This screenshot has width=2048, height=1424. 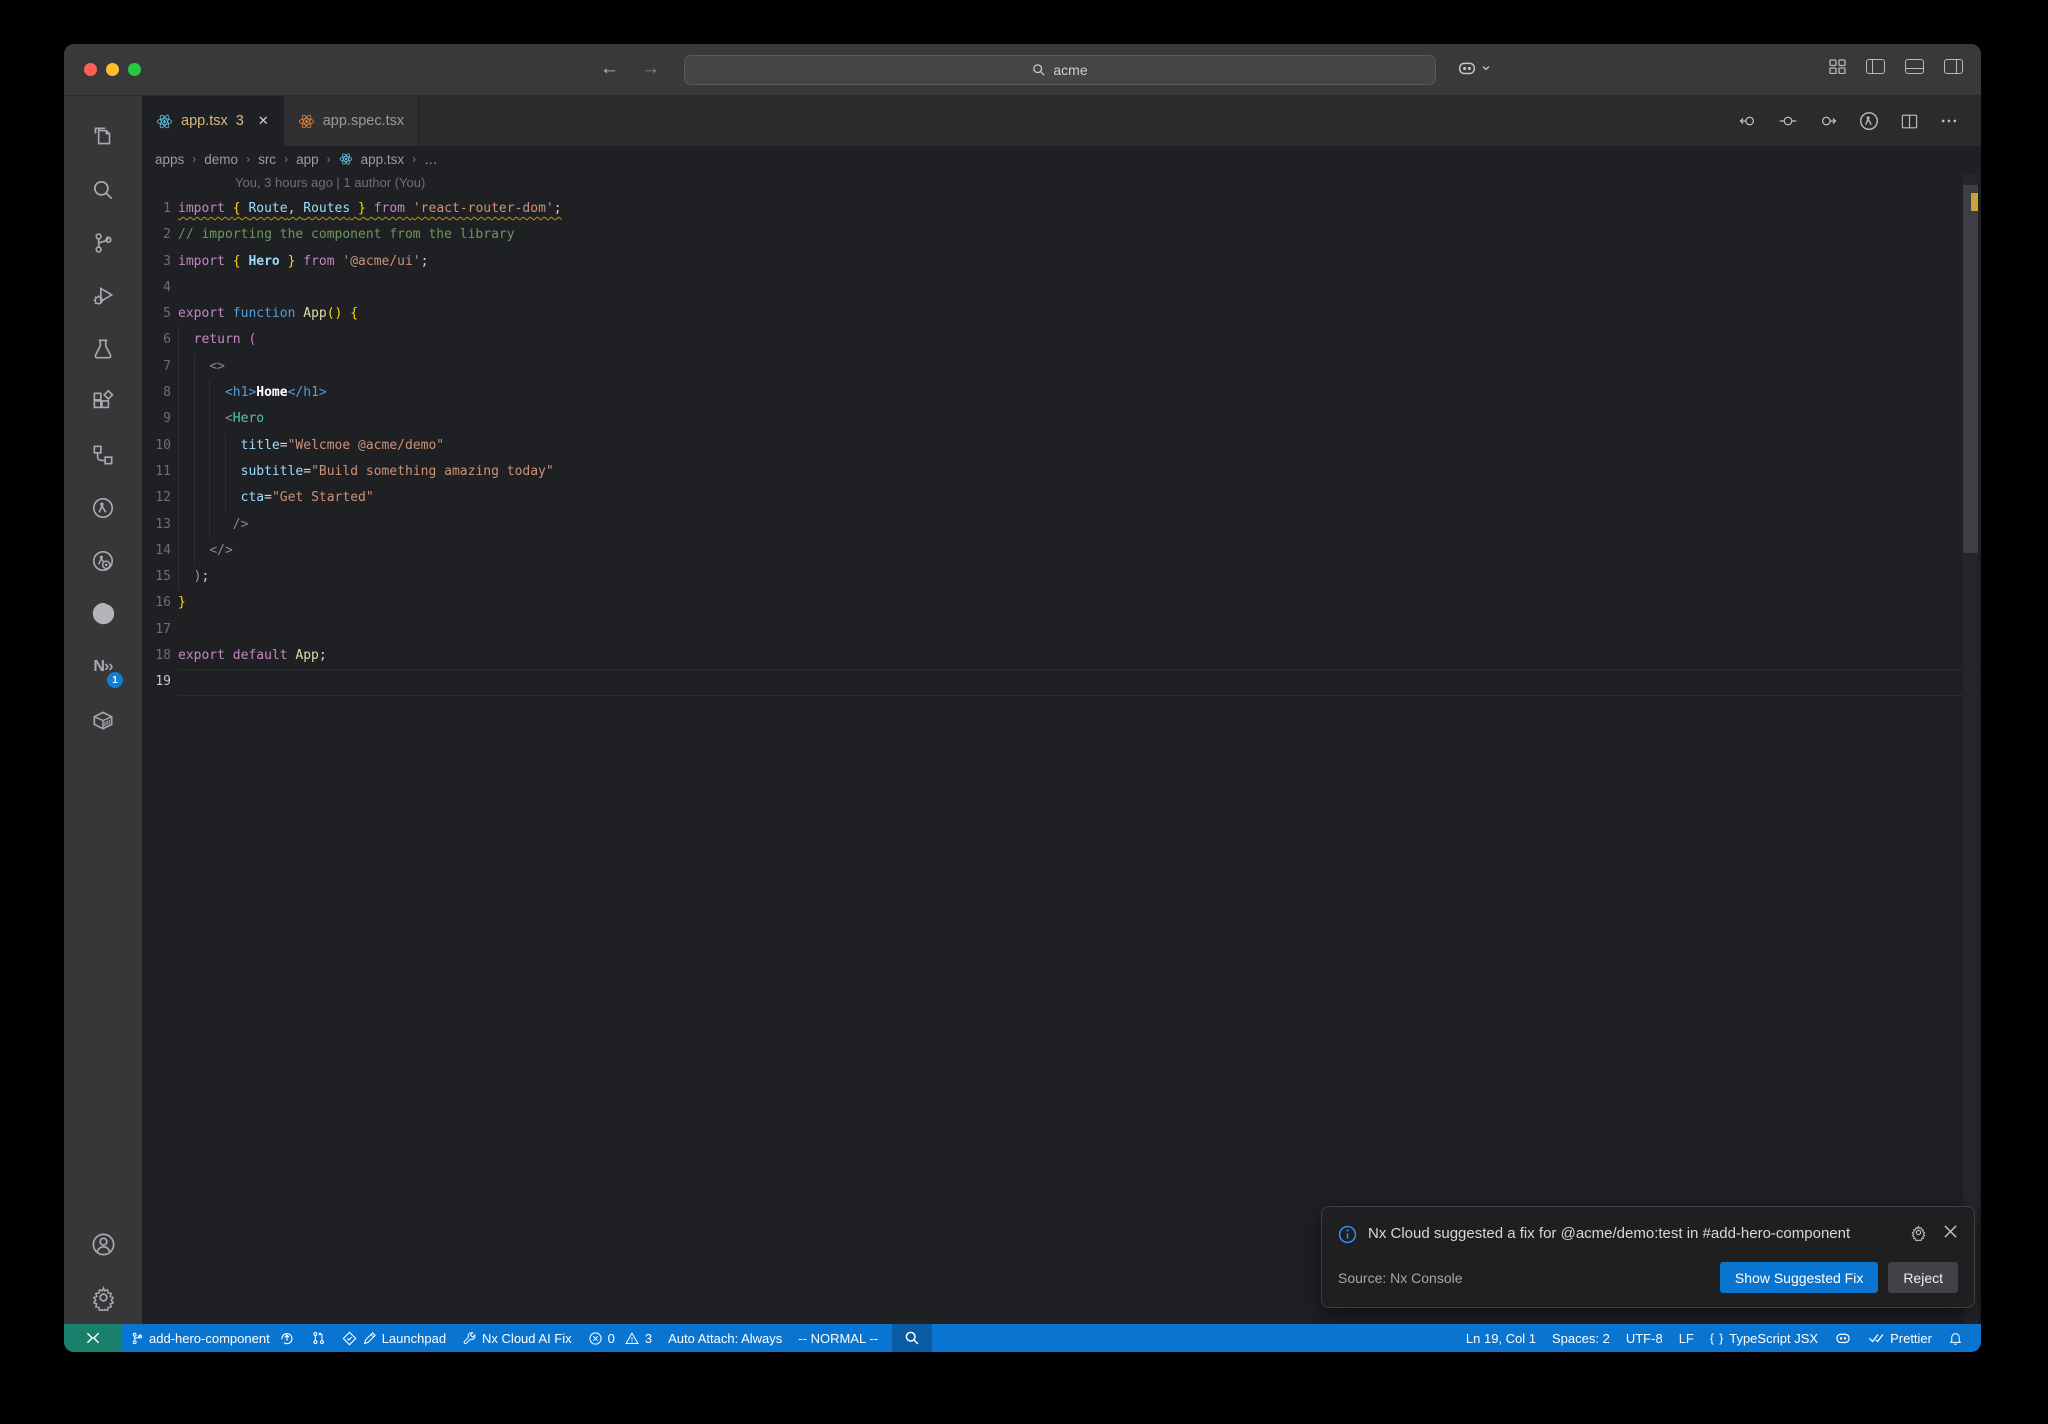 I want to click on sidebar-item-nx-run-target, so click(x=103, y=507).